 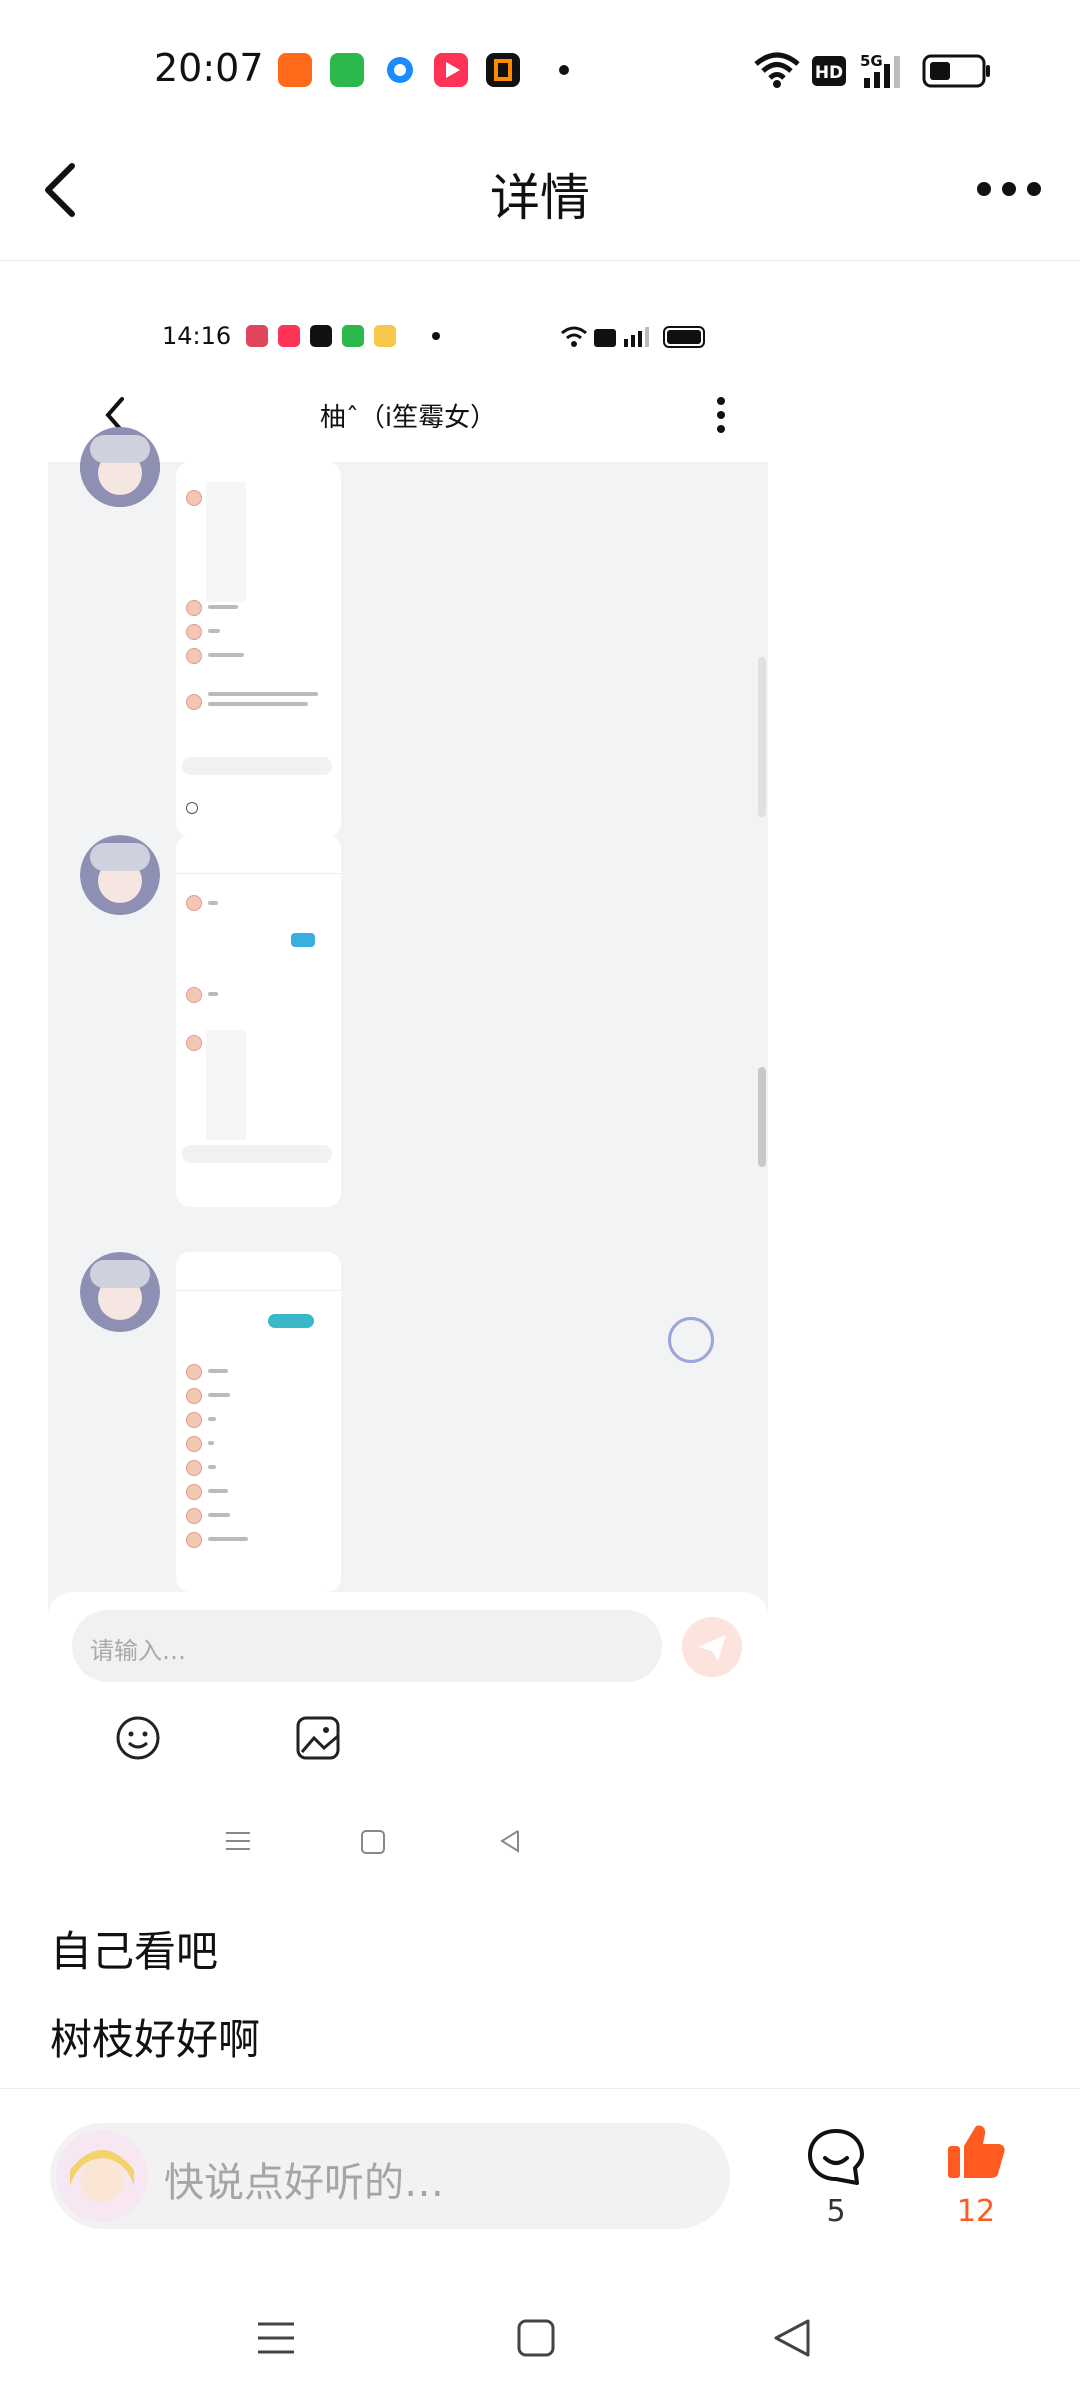 What do you see at coordinates (792, 2338) in the screenshot?
I see `back-nav-button` at bounding box center [792, 2338].